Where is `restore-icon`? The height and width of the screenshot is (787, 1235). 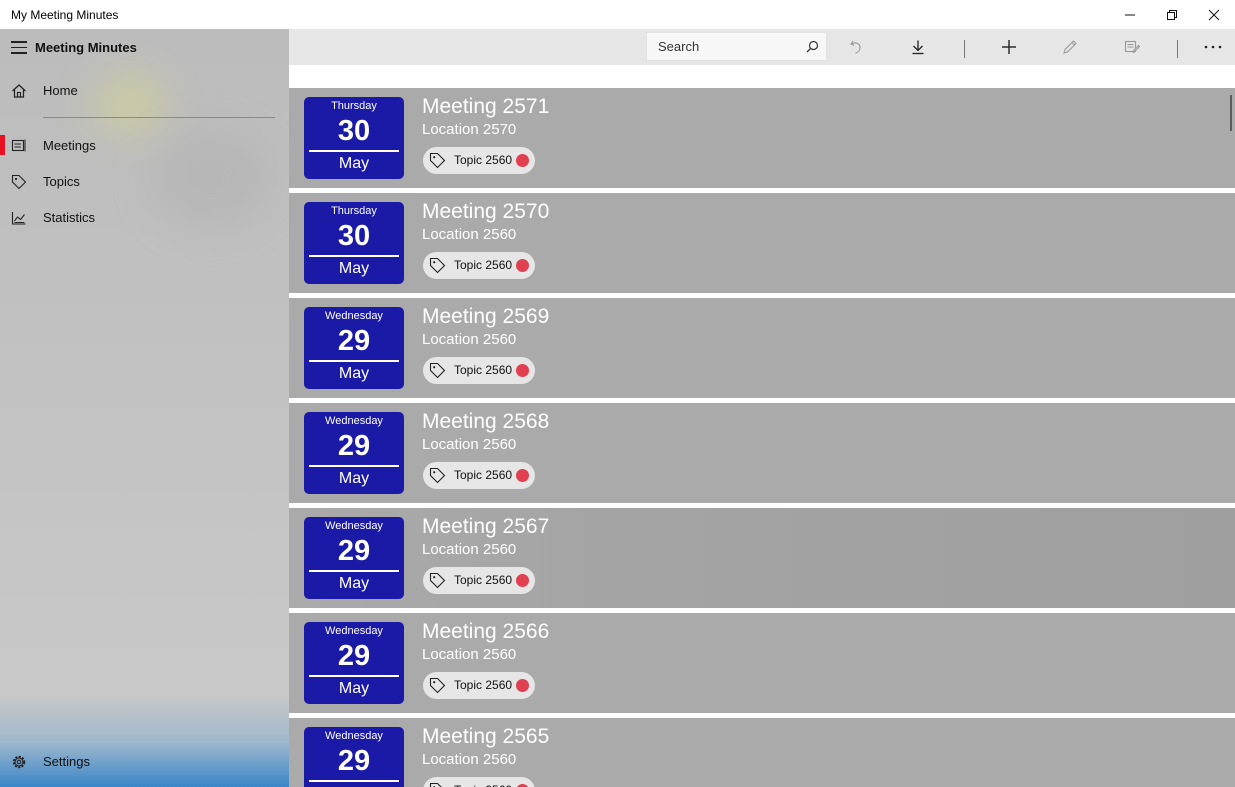 restore-icon is located at coordinates (1172, 14).